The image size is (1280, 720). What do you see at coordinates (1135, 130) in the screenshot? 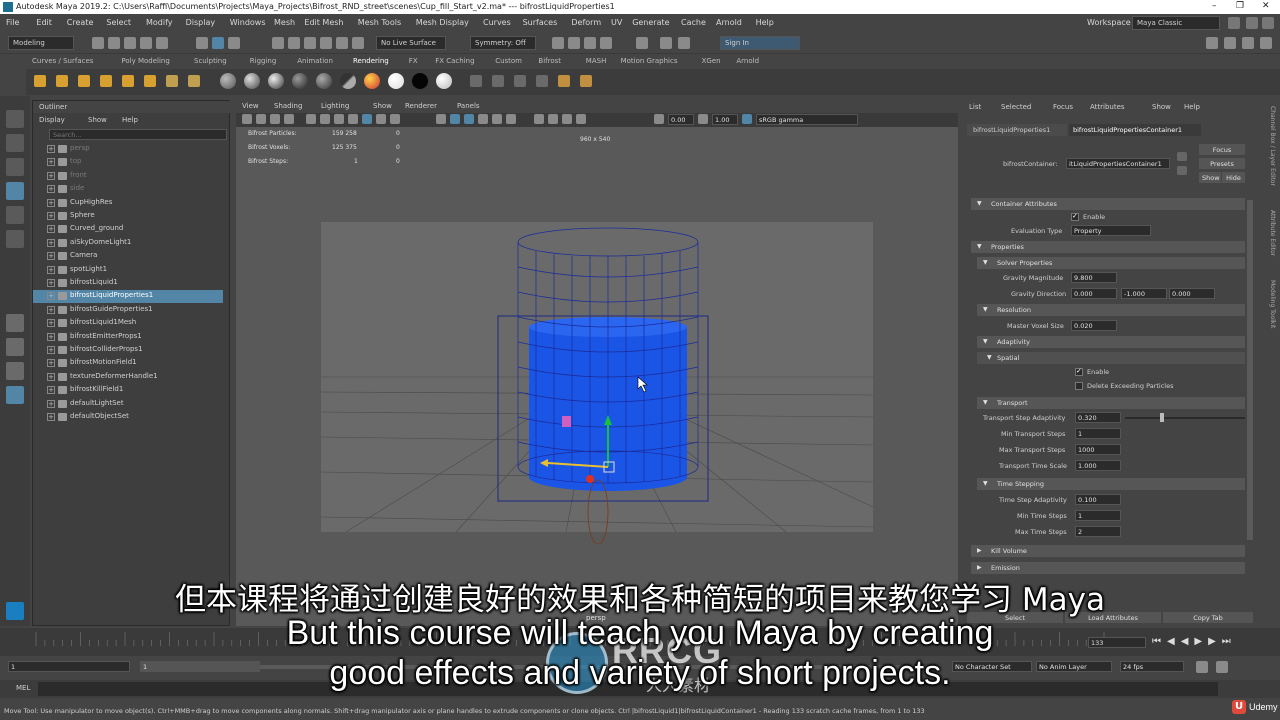
I see `ae-tab-container: bifrostLiquidPropertiesContainer1` at bounding box center [1135, 130].